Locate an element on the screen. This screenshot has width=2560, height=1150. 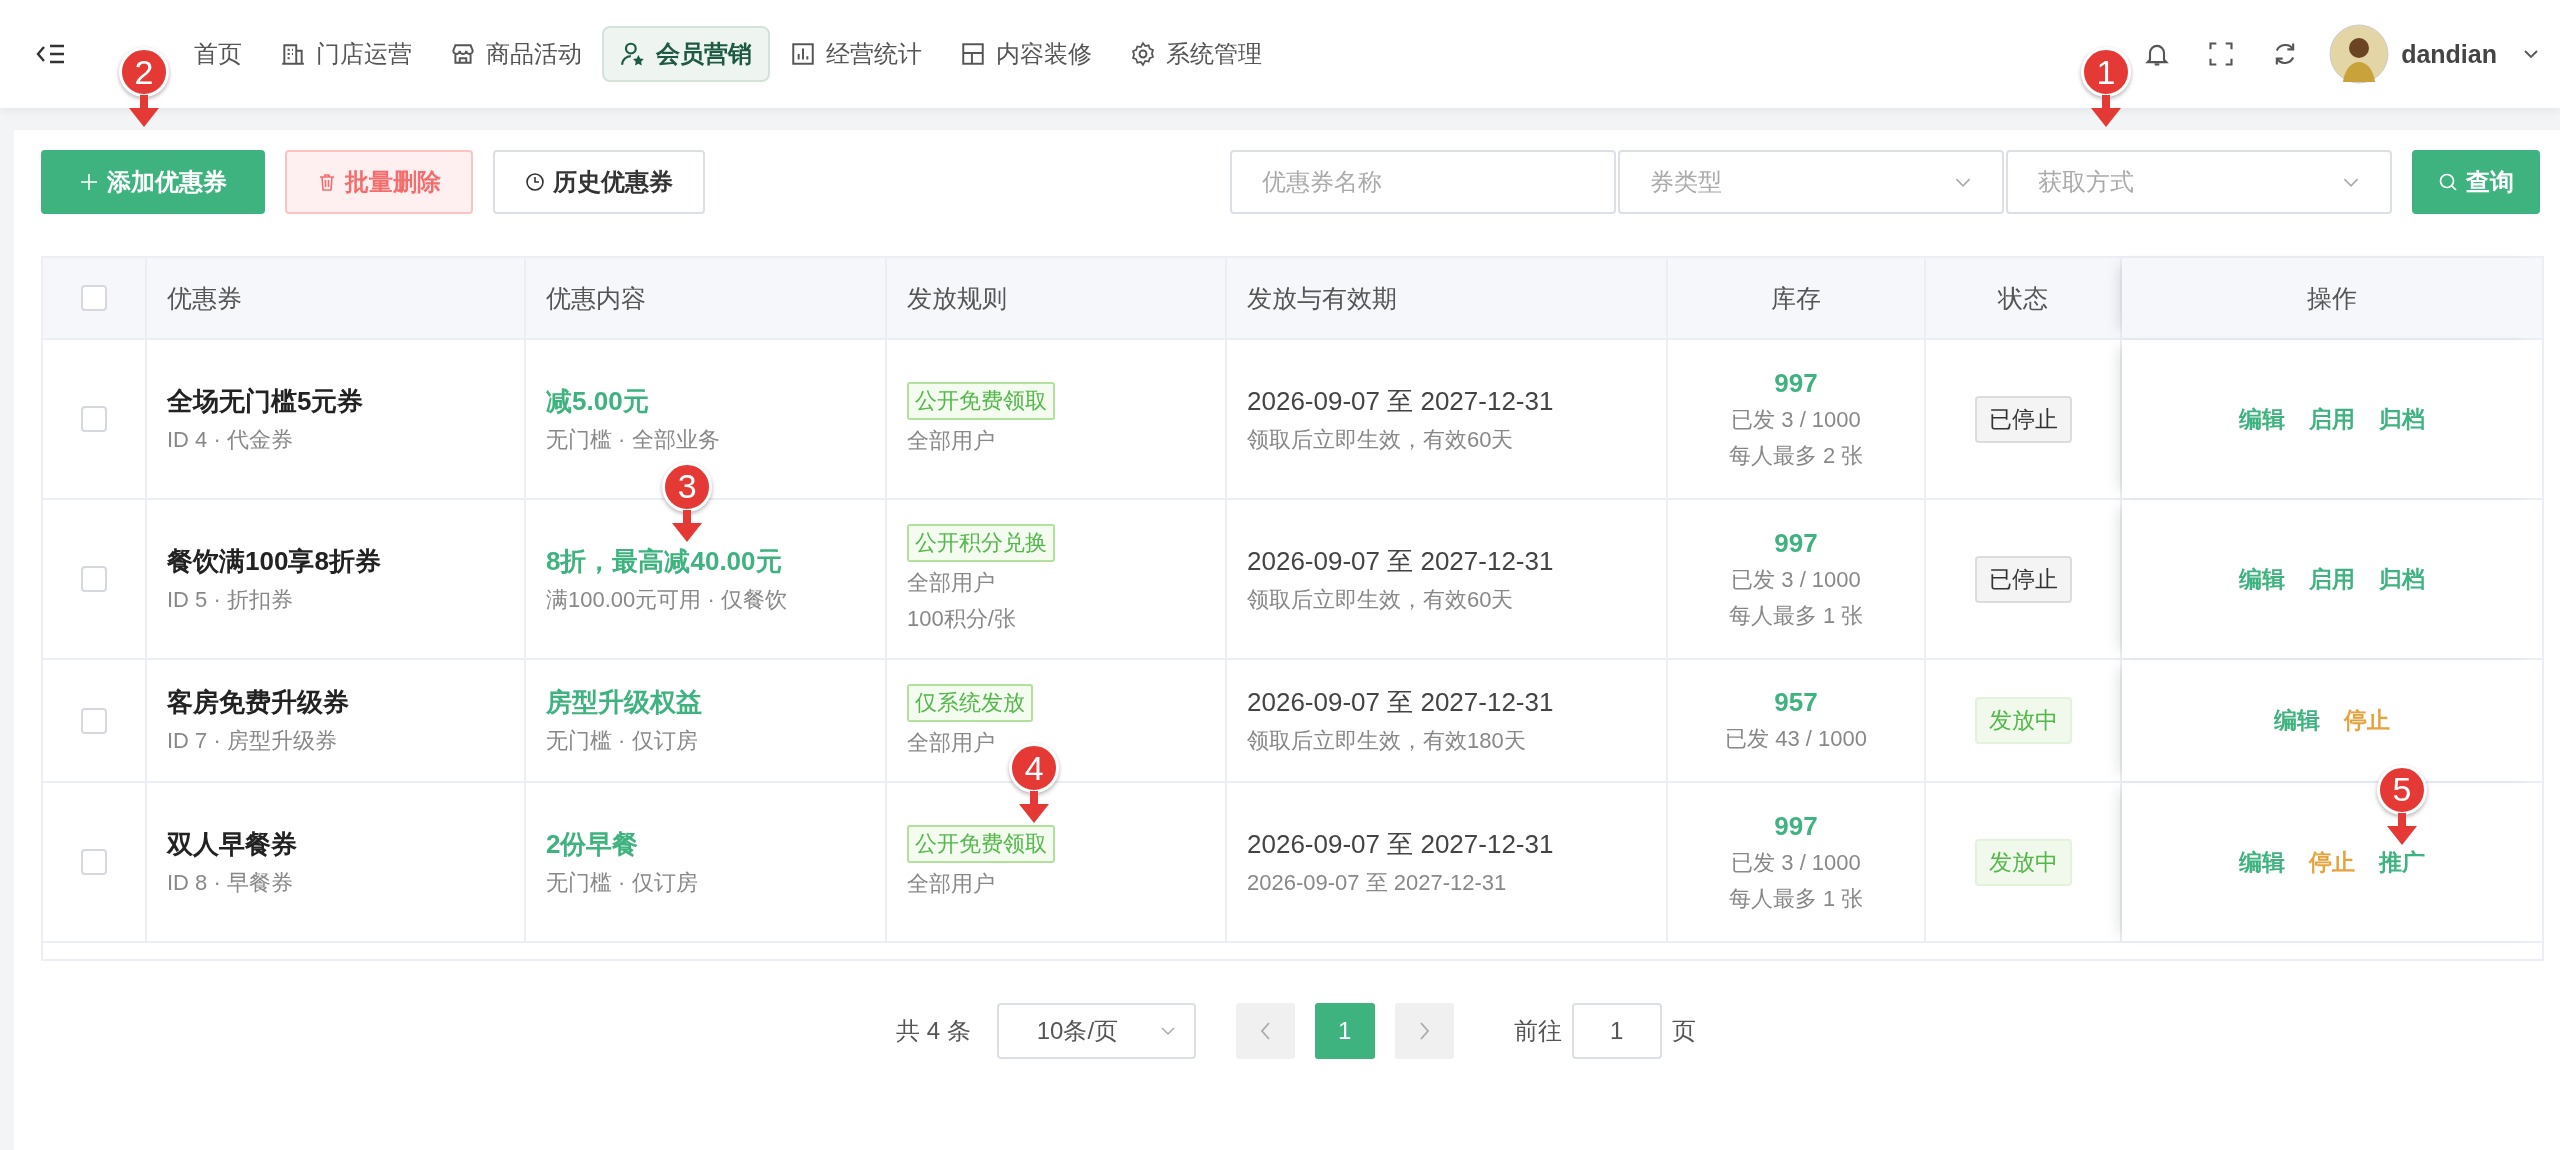
previous-page-icon is located at coordinates (1265, 1031).